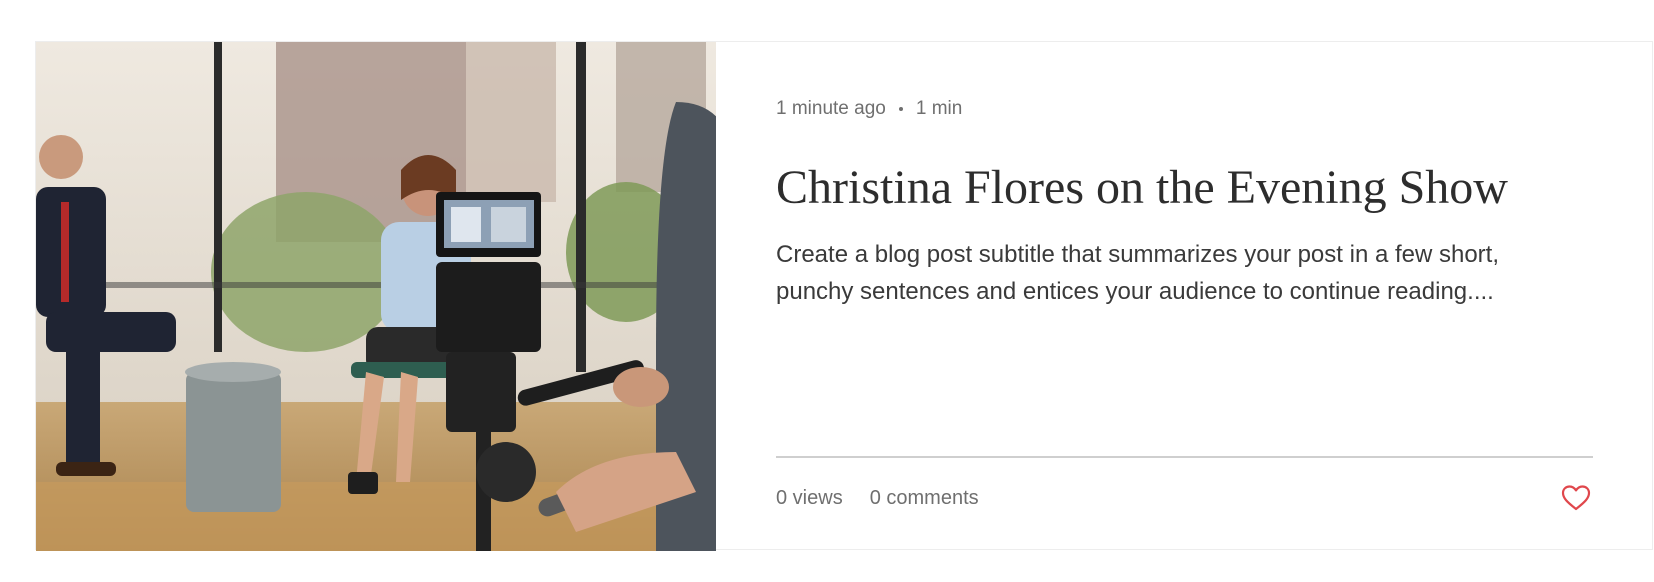 The width and height of the screenshot is (1654, 582). Describe the element at coordinates (831, 108) in the screenshot. I see `published-time: 1 minute ago` at that location.